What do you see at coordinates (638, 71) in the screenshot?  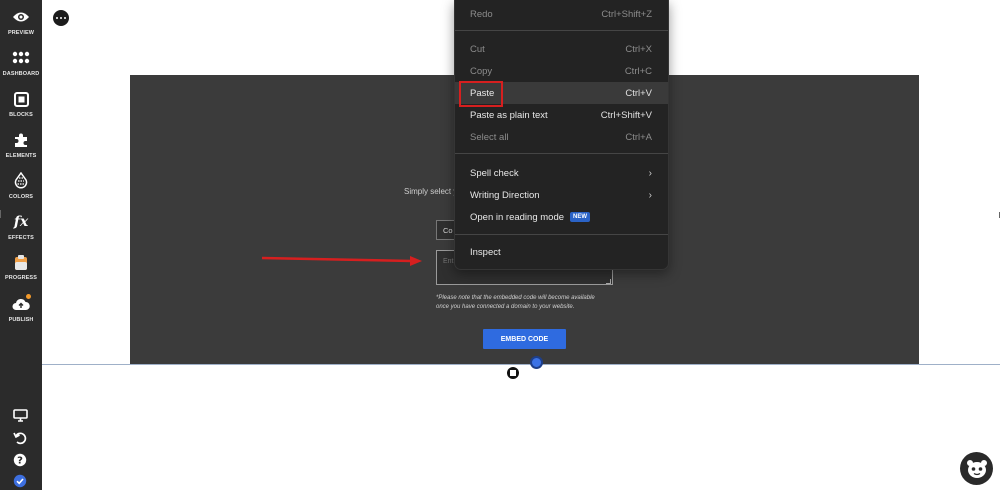 I see `menu-item-shortcut: Ctrl+C` at bounding box center [638, 71].